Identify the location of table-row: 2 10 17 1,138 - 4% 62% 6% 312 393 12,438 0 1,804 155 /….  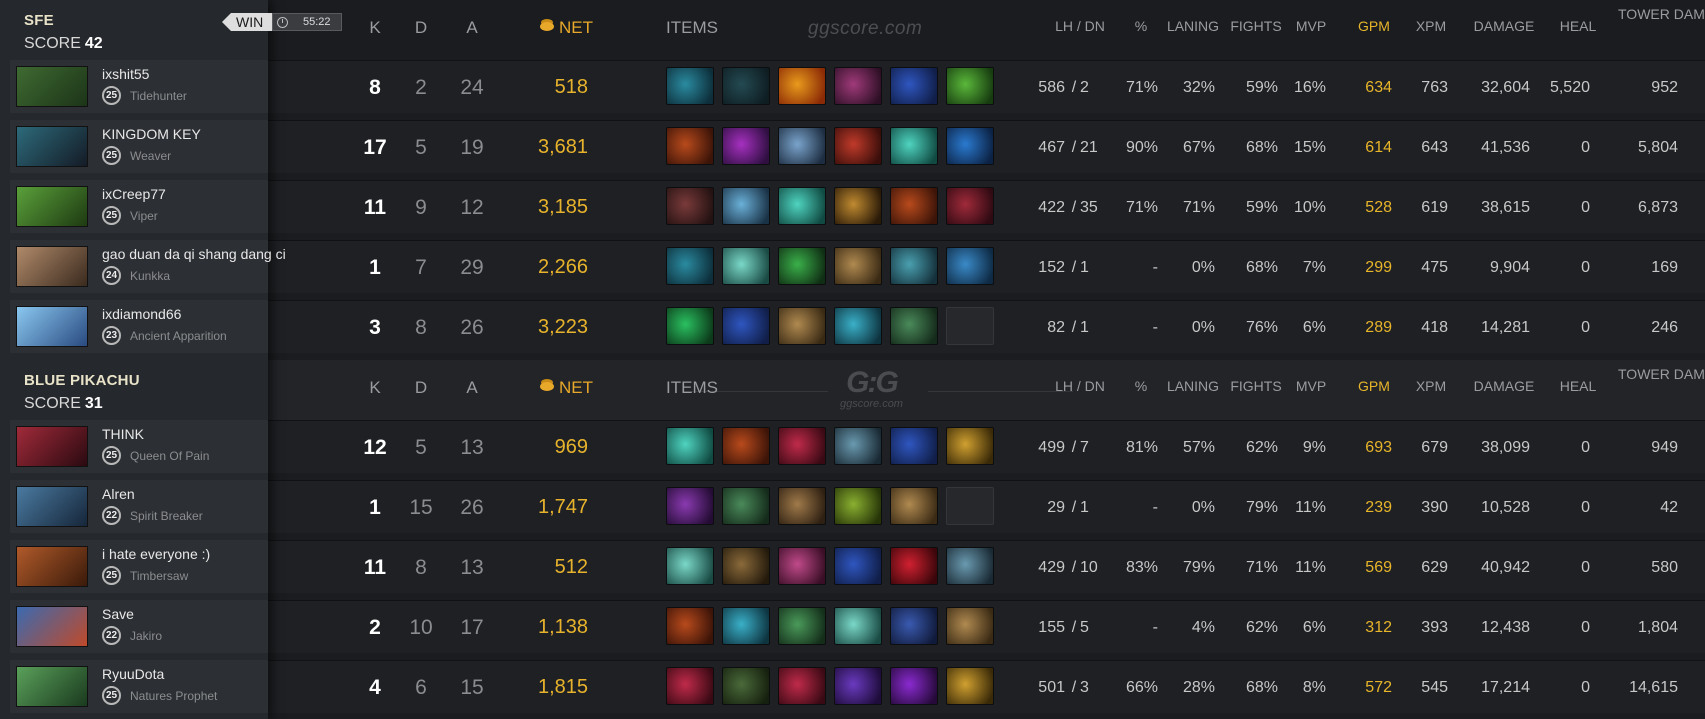
(986, 626).